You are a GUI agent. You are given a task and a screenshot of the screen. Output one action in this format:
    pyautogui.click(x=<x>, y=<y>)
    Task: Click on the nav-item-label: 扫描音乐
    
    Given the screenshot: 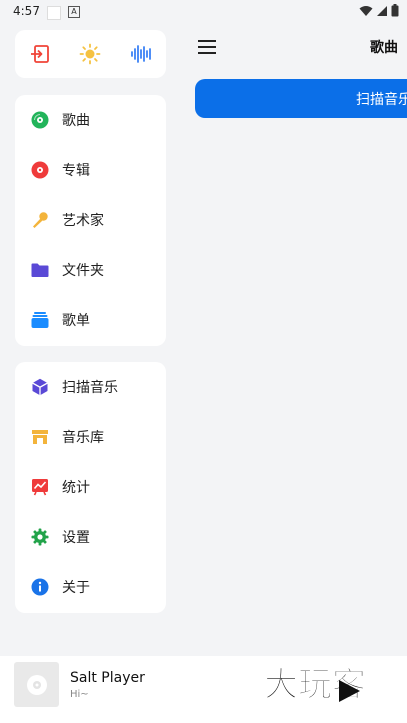 What is the action you would take?
    pyautogui.click(x=90, y=388)
    